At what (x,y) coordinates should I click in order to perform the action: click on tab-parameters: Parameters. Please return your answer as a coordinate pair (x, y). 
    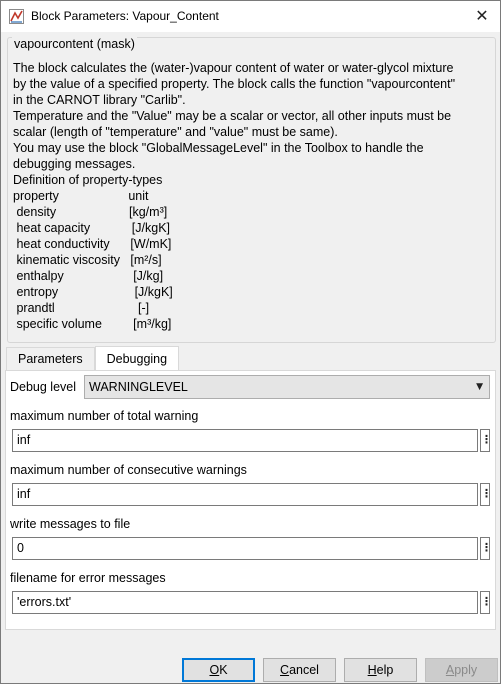
    Looking at the image, I should click on (50, 359).